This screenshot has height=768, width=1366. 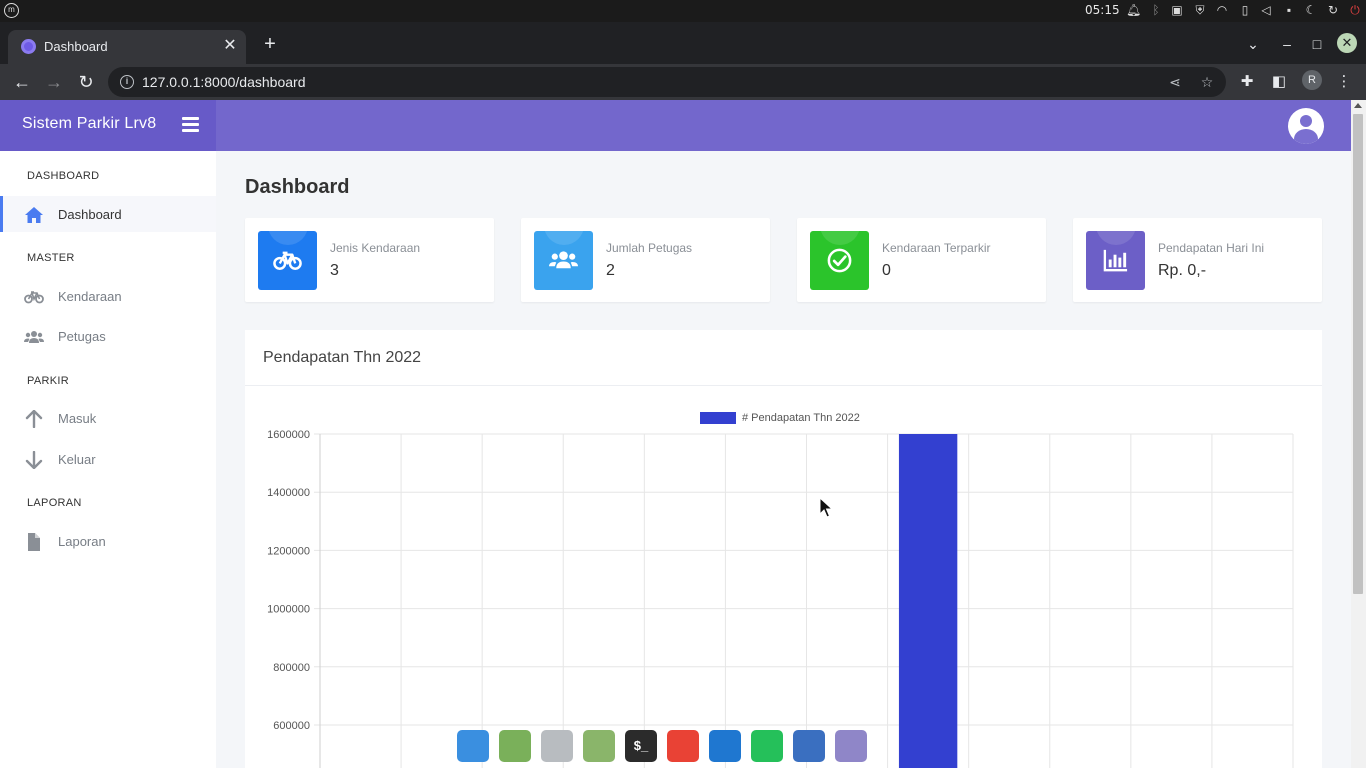 What do you see at coordinates (1355, 10) in the screenshot?
I see `power-icon: ⏻` at bounding box center [1355, 10].